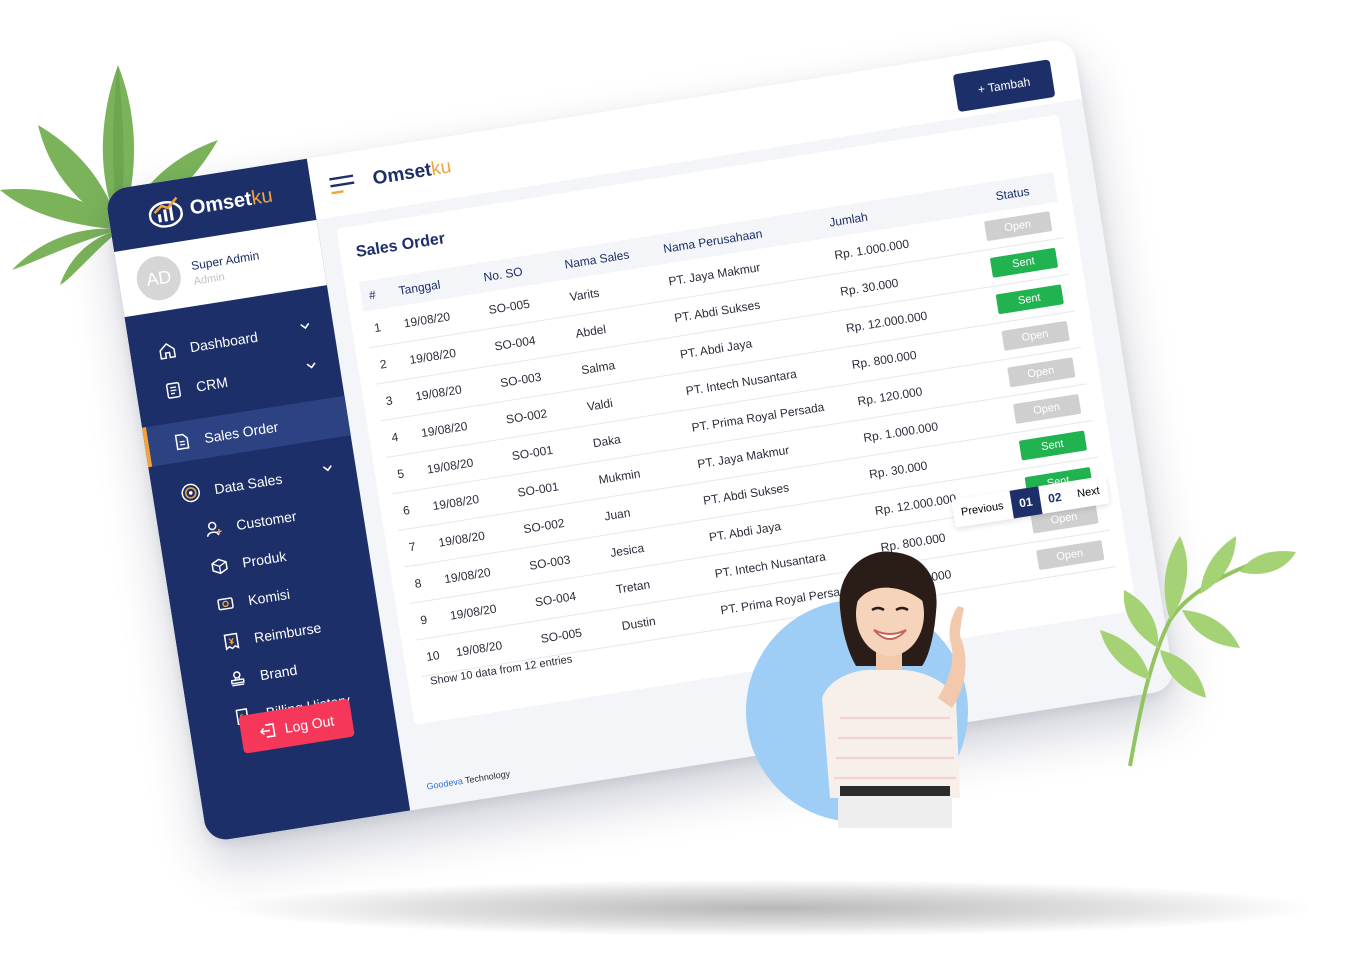 The width and height of the screenshot is (1348, 960). I want to click on user-add-icon, so click(214, 529).